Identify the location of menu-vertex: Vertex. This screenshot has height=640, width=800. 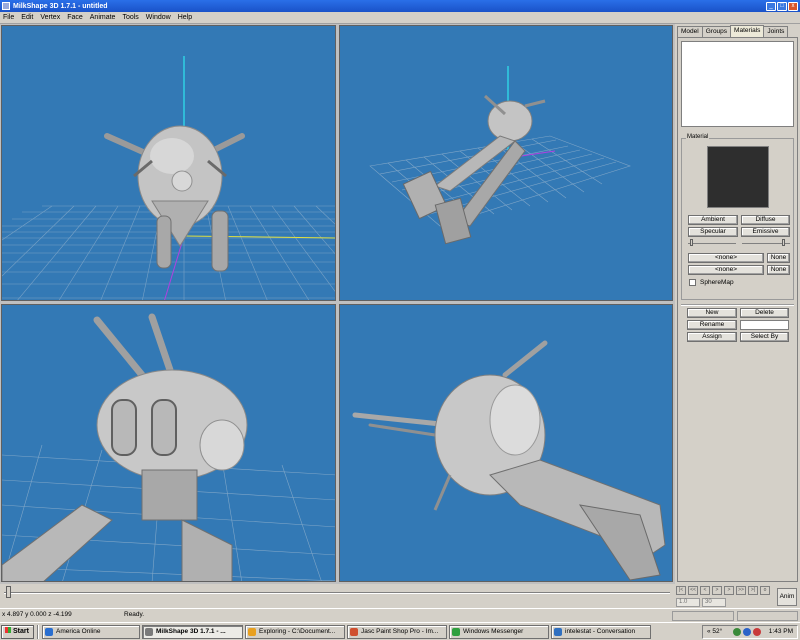
(50, 17).